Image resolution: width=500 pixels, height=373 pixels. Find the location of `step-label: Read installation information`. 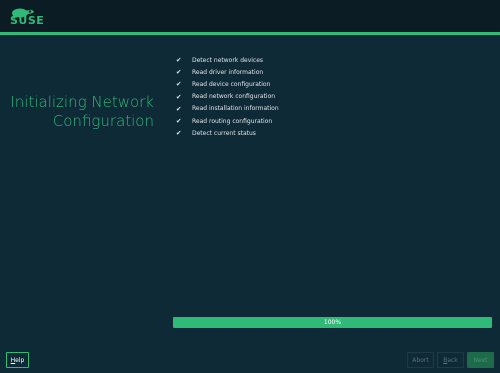

step-label: Read installation information is located at coordinates (235, 109).